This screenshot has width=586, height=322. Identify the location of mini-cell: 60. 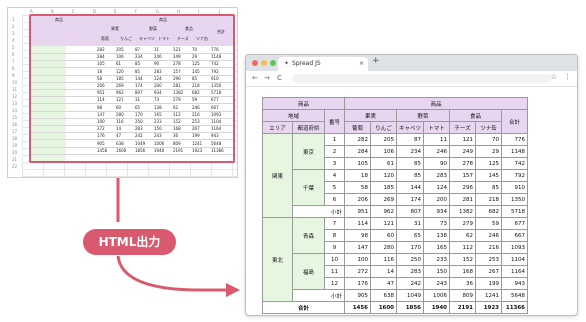
(119, 107).